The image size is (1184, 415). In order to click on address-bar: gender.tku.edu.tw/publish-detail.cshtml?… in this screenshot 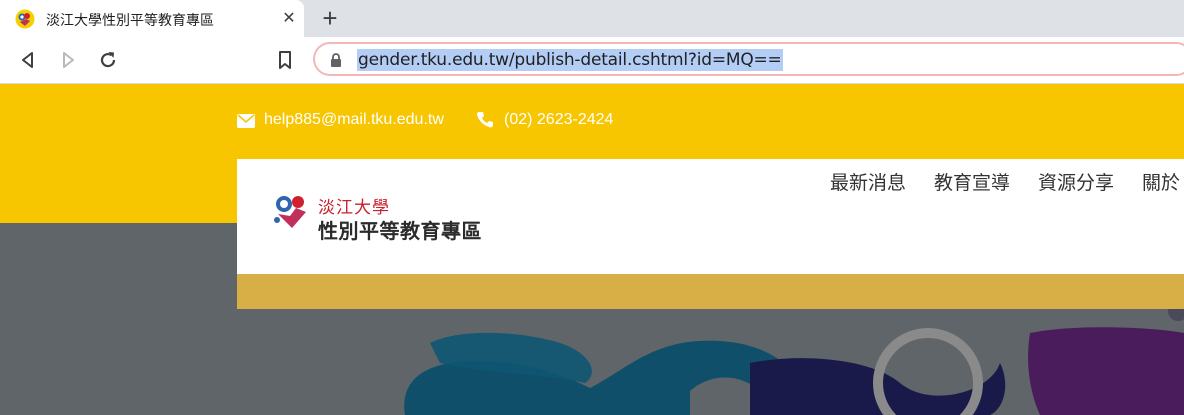, I will do `click(748, 59)`.